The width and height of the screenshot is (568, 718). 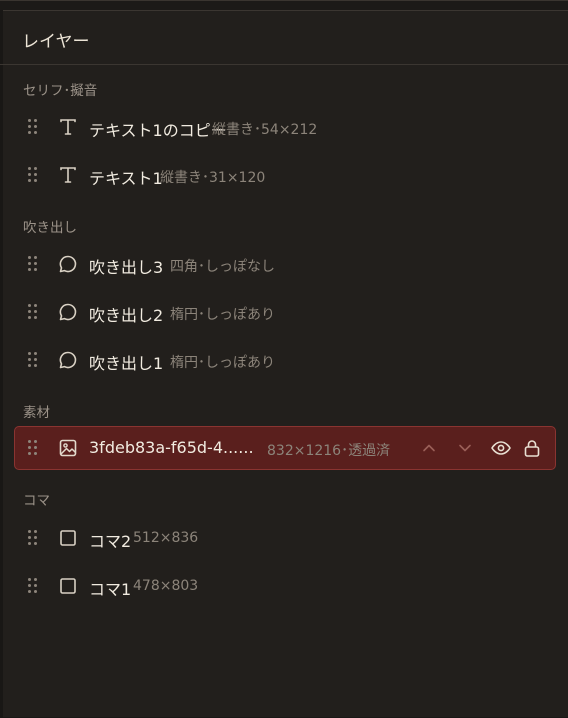 I want to click on panel-edge, so click(x=1, y=364).